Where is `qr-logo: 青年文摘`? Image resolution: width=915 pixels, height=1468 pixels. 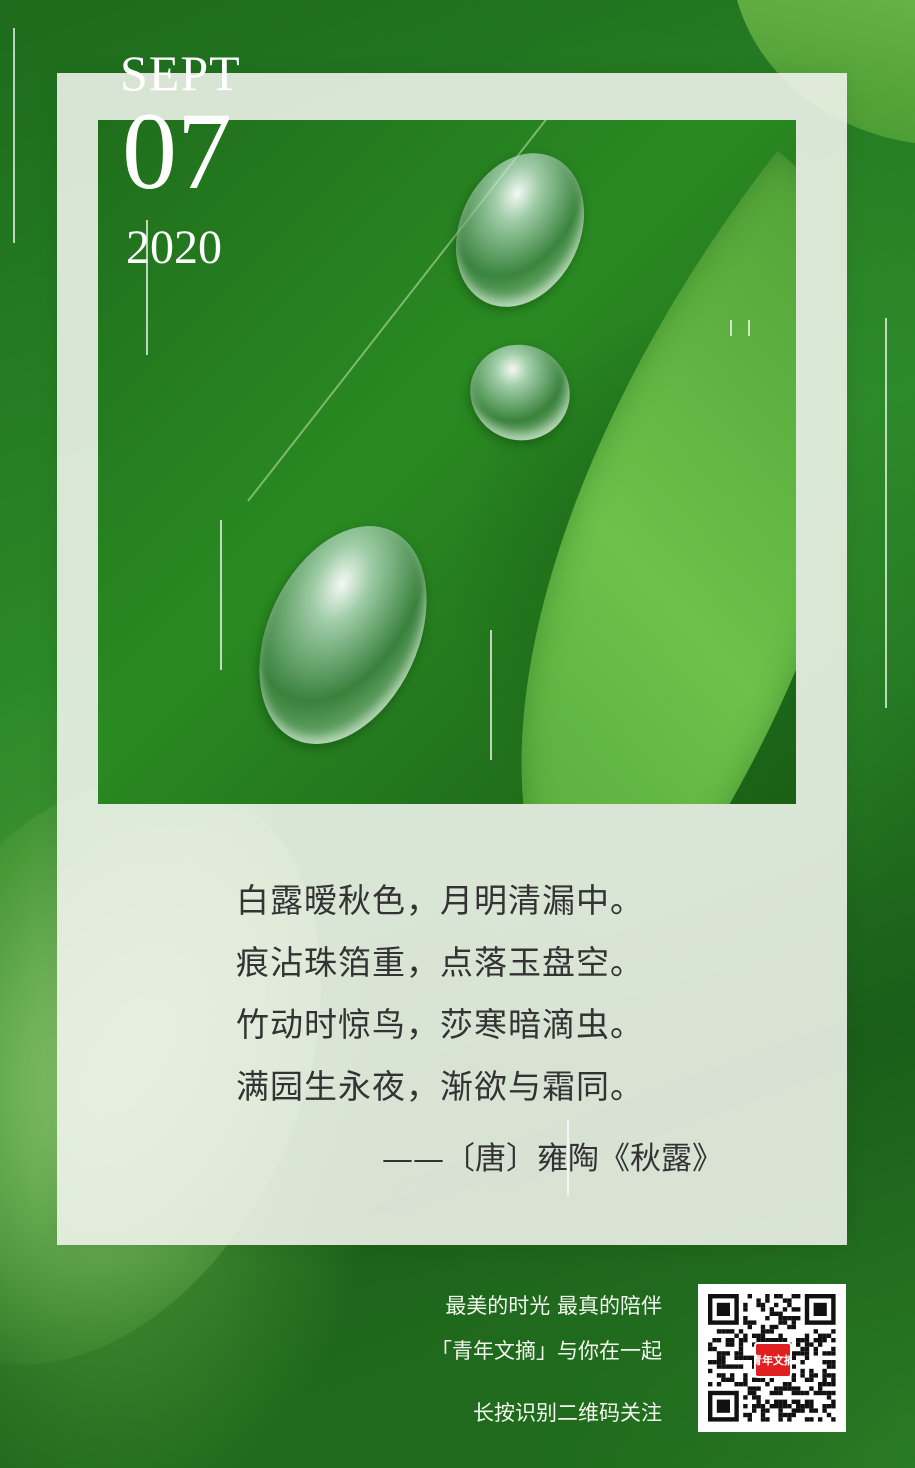 qr-logo: 青年文摘 is located at coordinates (773, 1360).